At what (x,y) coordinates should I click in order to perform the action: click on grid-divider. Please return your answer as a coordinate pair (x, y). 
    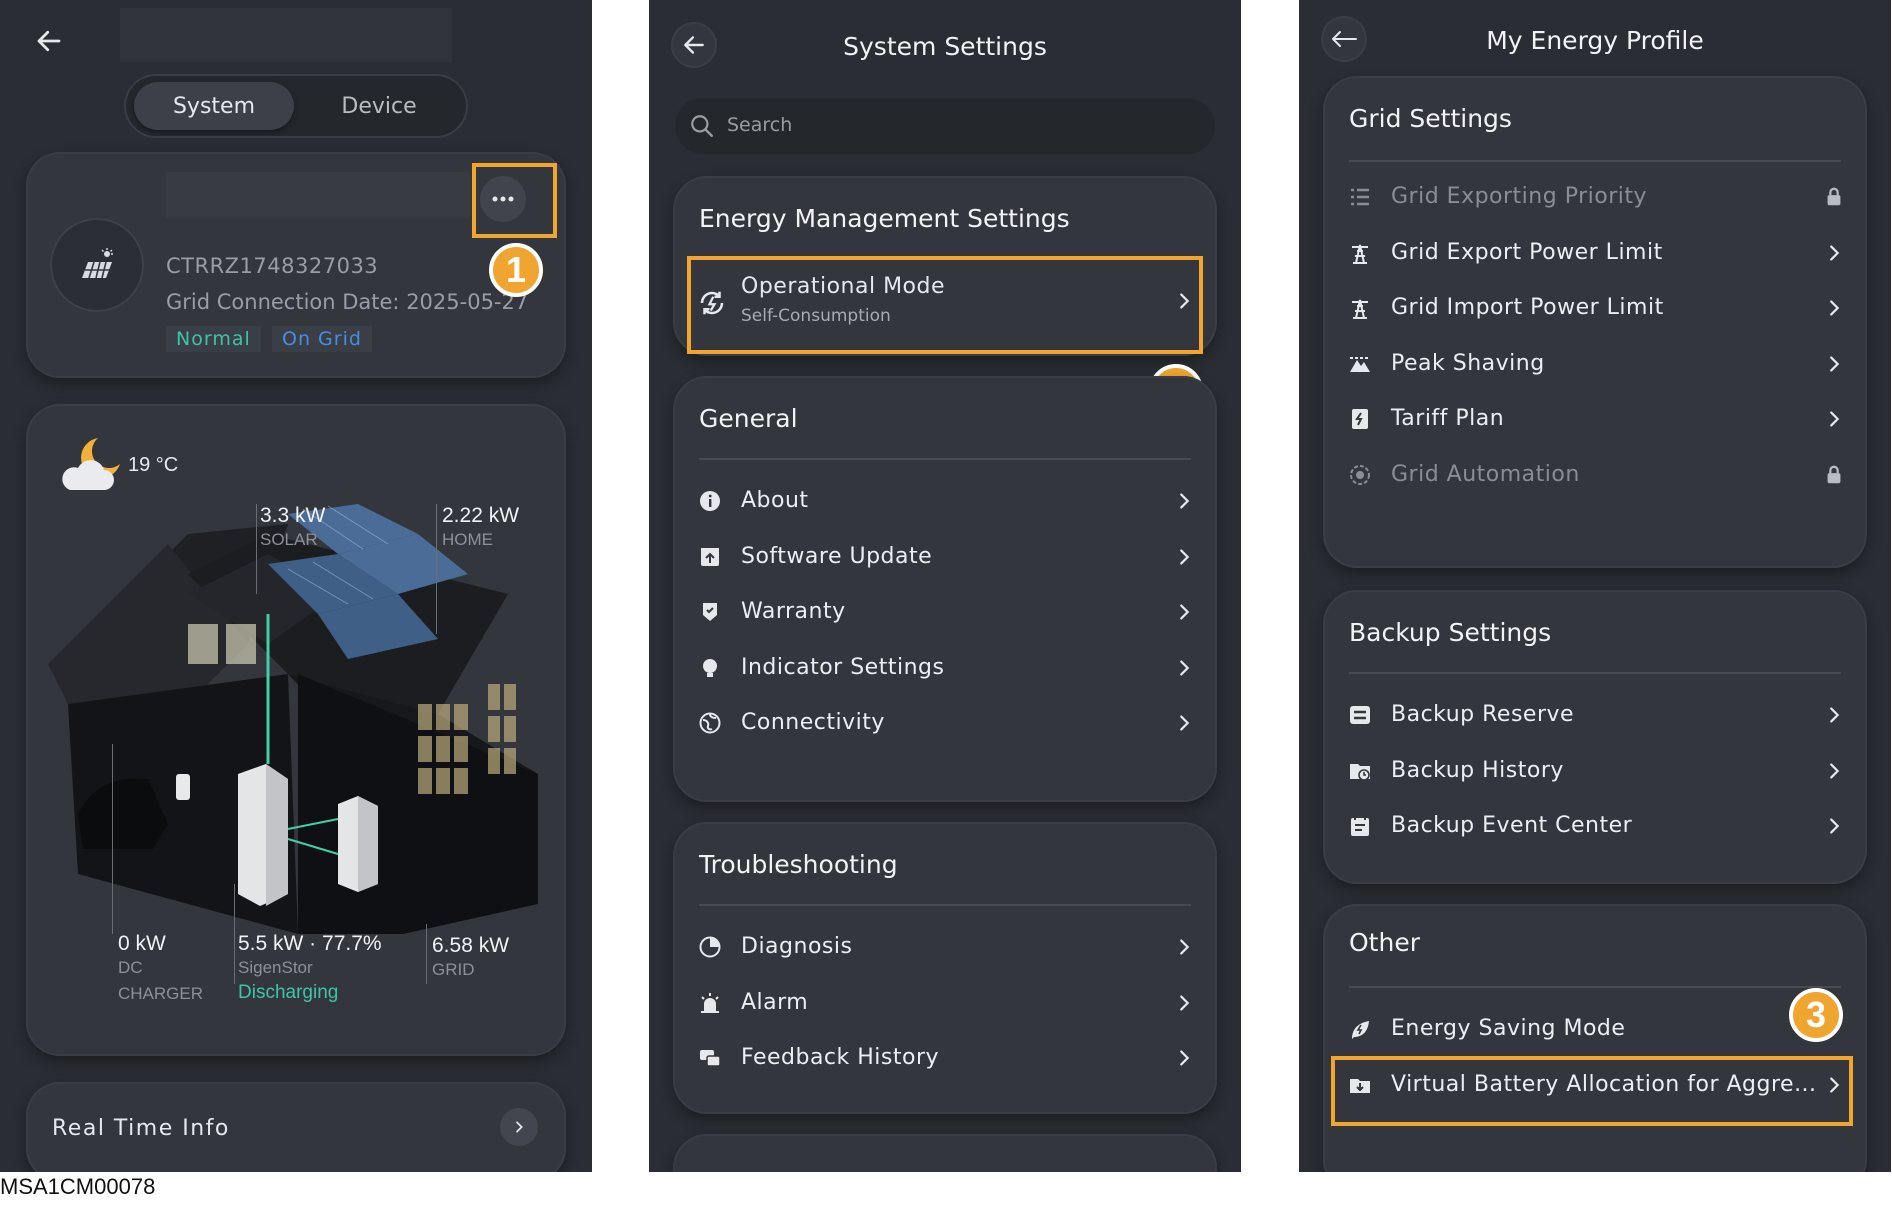
    Looking at the image, I should click on (1595, 161).